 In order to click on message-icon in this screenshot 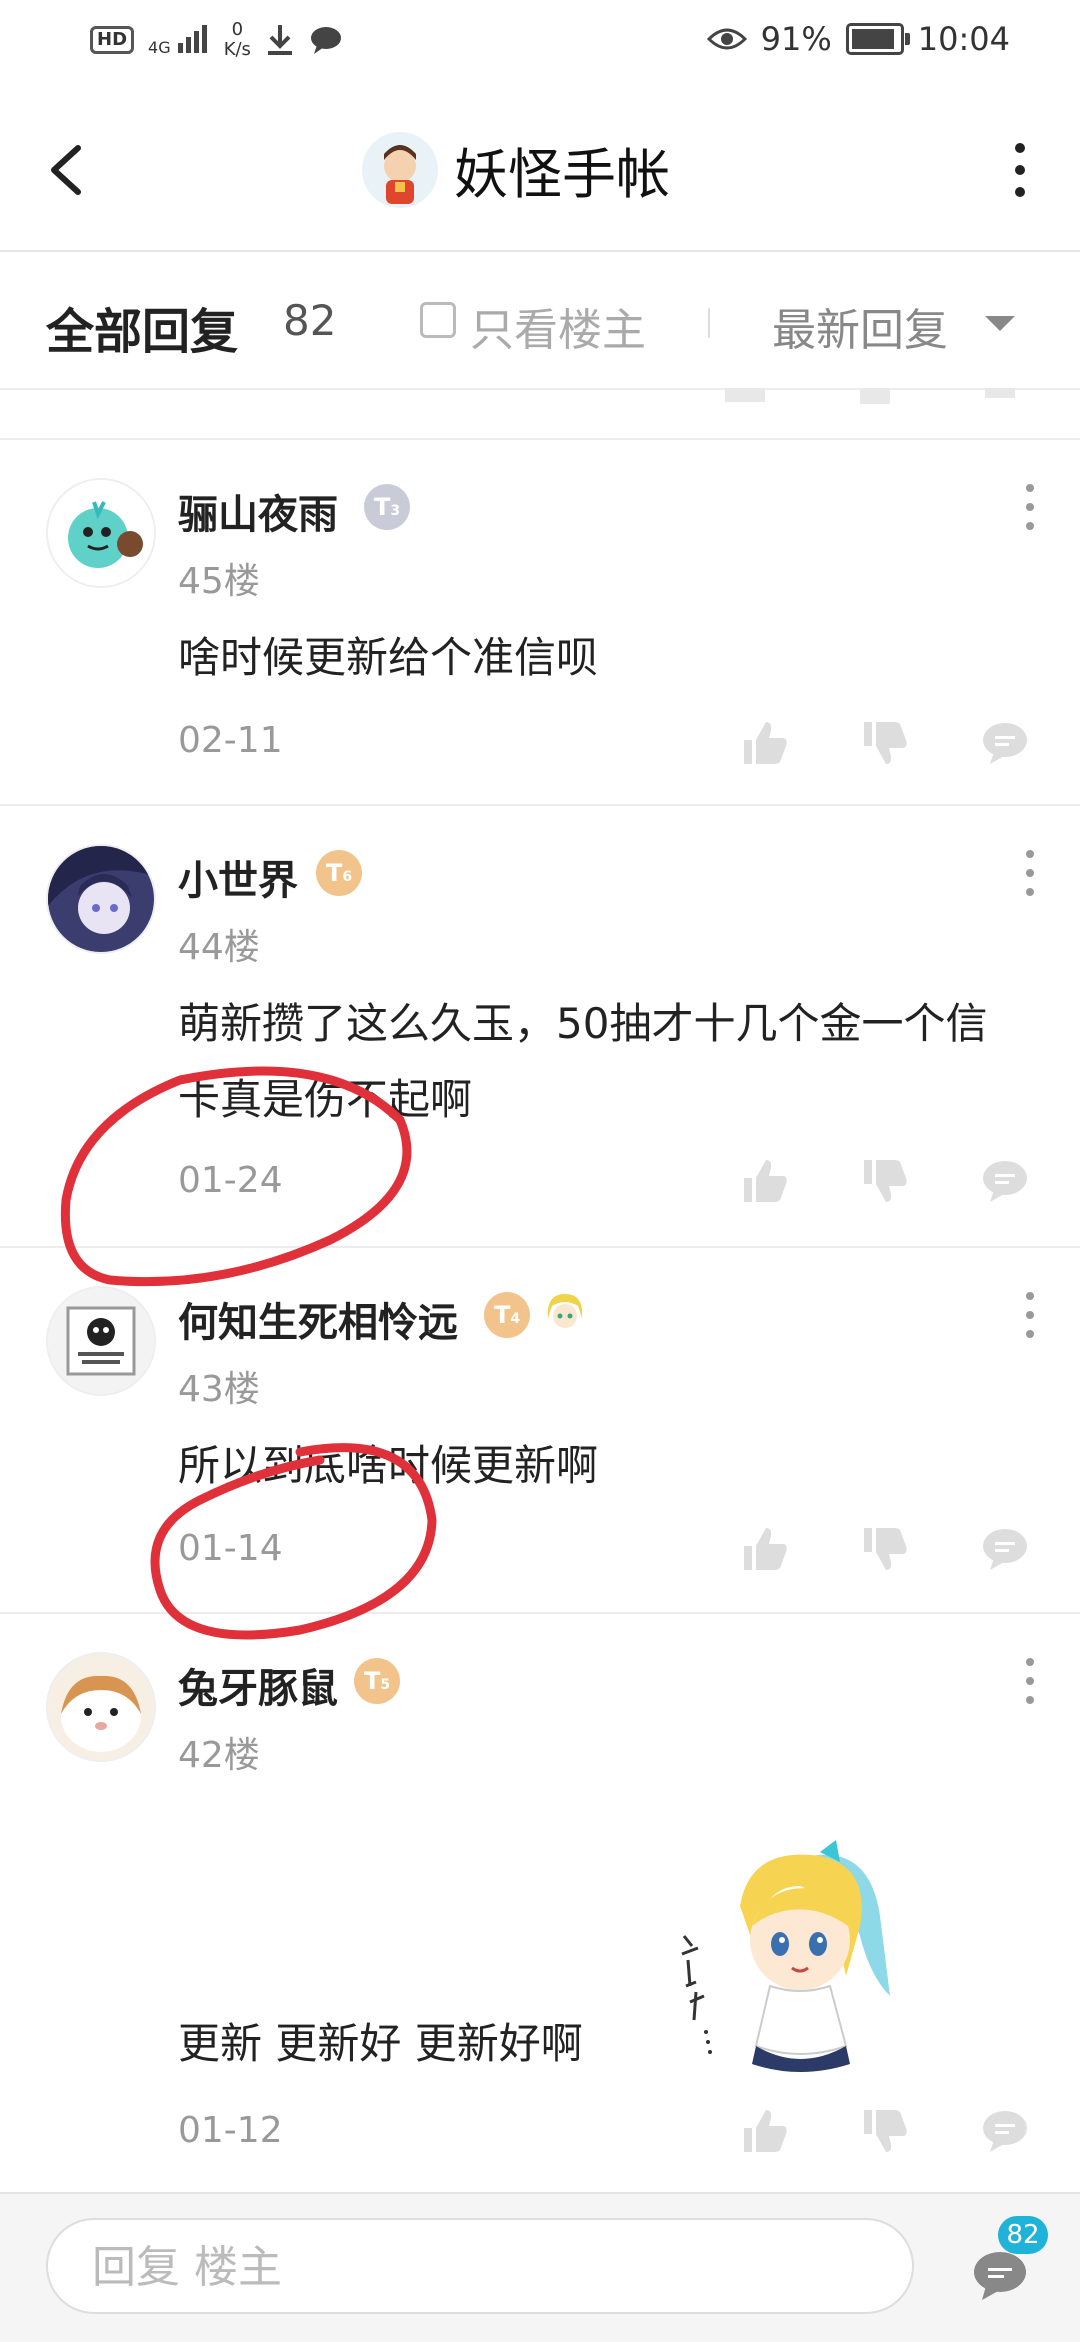, I will do `click(325, 40)`.